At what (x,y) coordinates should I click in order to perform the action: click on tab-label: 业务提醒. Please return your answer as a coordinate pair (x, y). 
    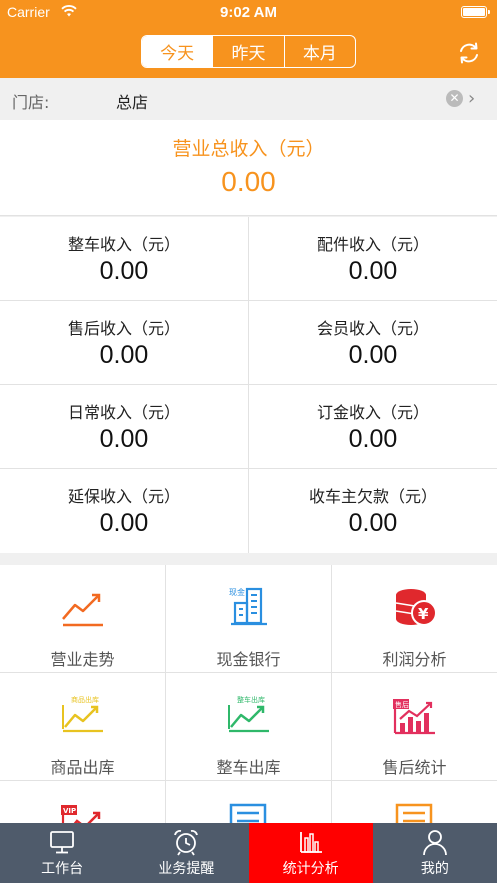
    Looking at the image, I should click on (186, 869).